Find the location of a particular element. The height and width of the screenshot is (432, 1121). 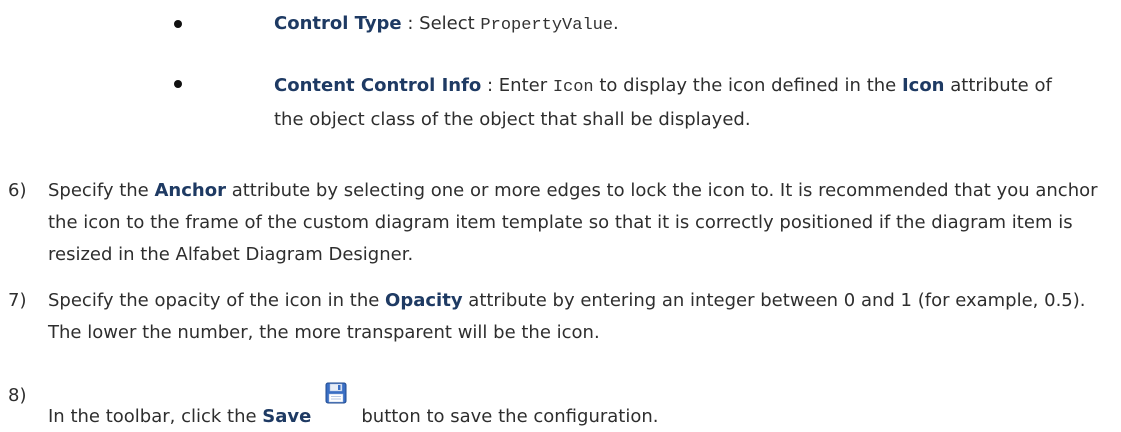

step-number: 6) is located at coordinates (17, 190).